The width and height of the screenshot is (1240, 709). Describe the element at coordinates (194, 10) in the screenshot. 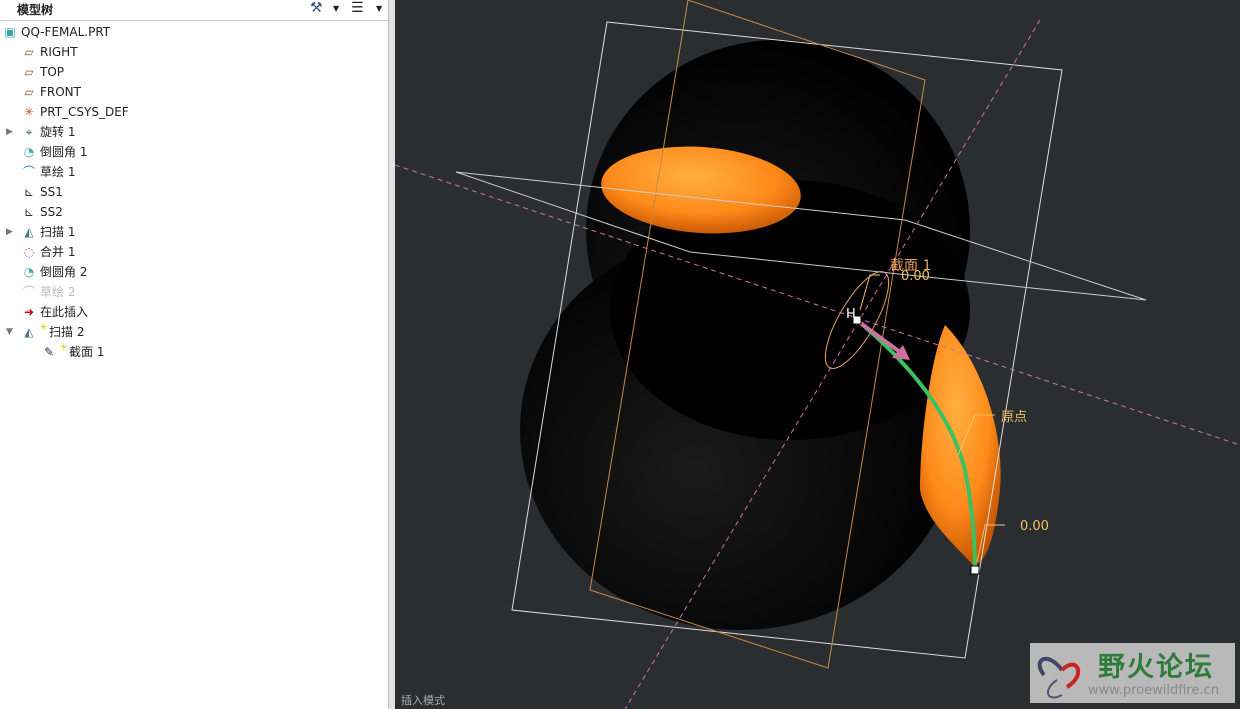

I see `model-tree-header: 模型树 ⚒ ▼ ☰ ▼` at that location.